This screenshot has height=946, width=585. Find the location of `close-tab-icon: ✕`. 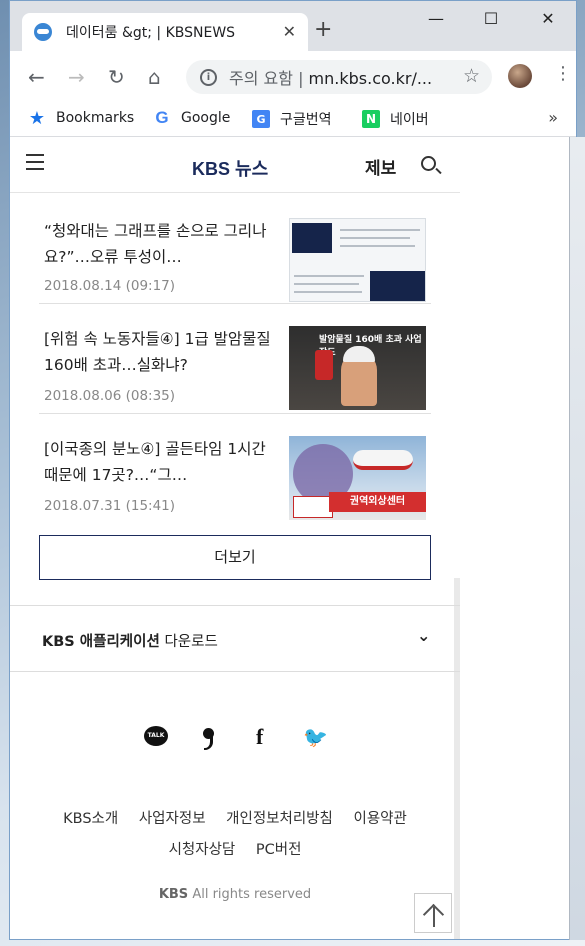

close-tab-icon: ✕ is located at coordinates (289, 31).